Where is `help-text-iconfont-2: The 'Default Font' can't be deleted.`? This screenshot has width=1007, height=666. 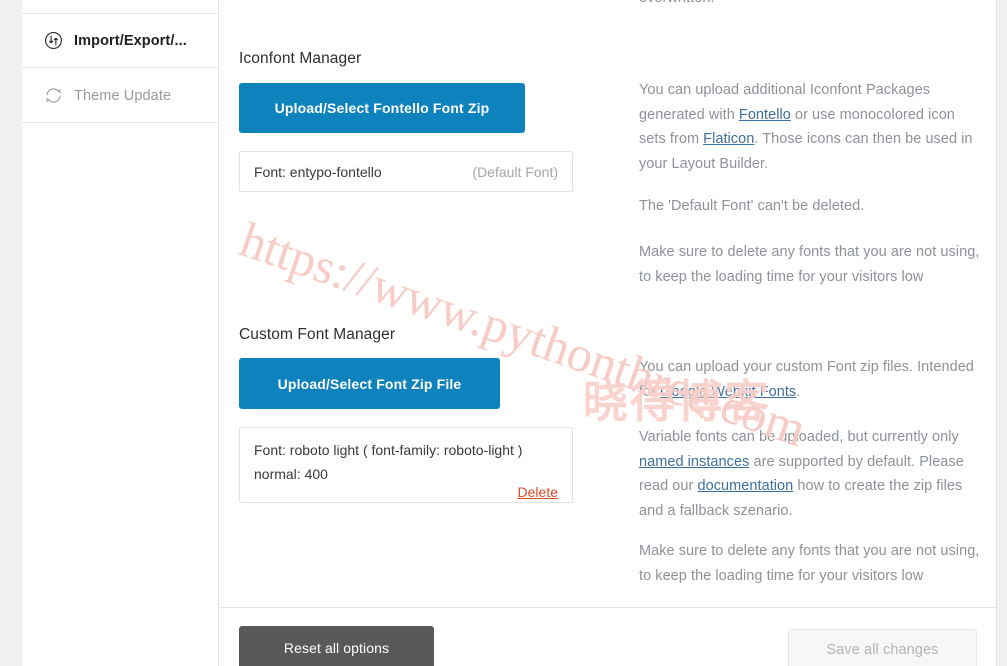 help-text-iconfont-2: The 'Default Font' can't be deleted. is located at coordinates (752, 206).